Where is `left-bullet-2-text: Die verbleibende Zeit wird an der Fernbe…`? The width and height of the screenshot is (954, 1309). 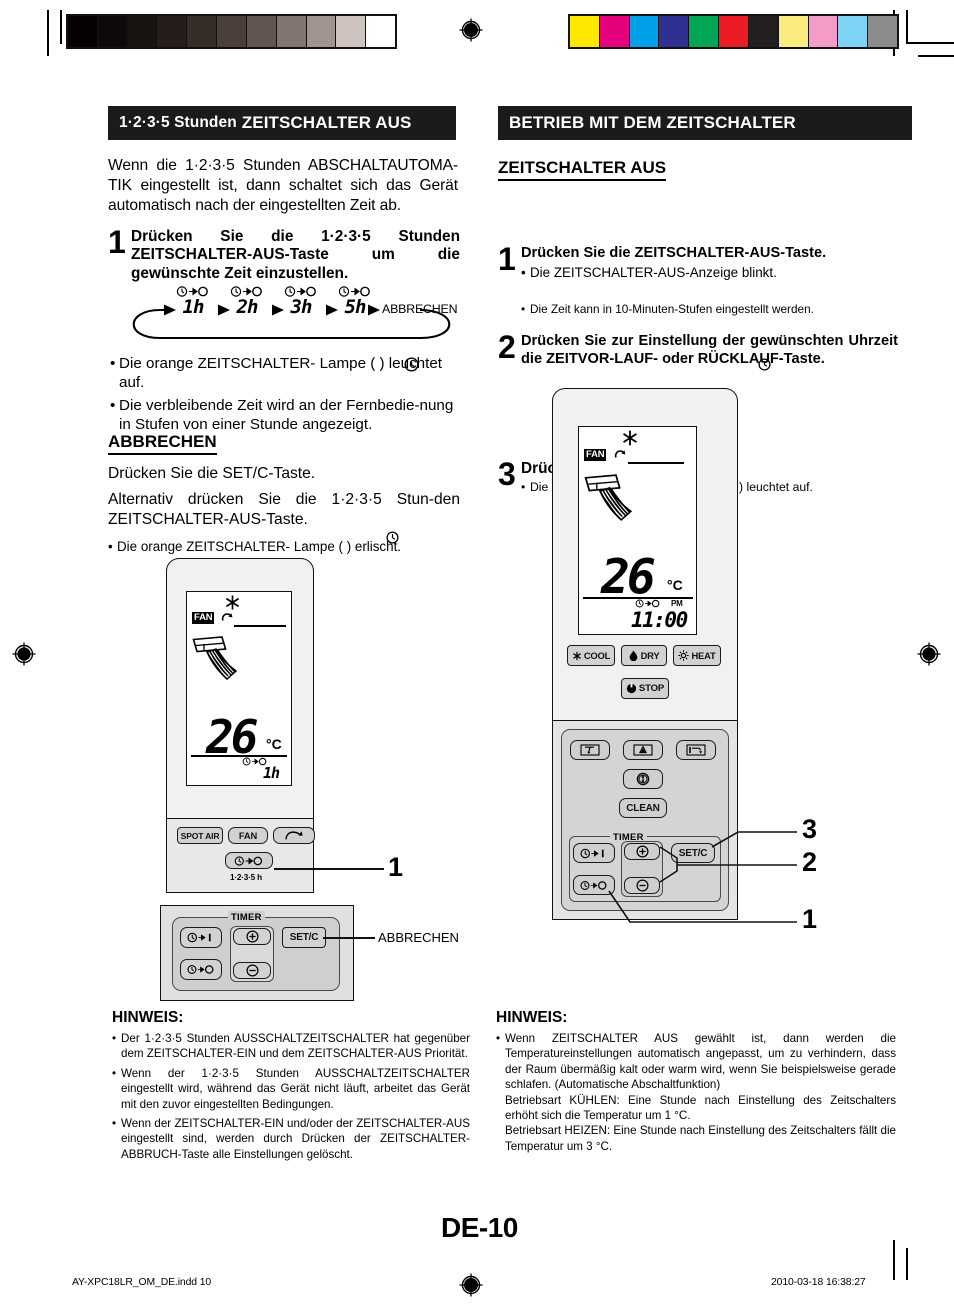 left-bullet-2-text: Die verbleibende Zeit wird an der Fernbe… is located at coordinates (286, 415).